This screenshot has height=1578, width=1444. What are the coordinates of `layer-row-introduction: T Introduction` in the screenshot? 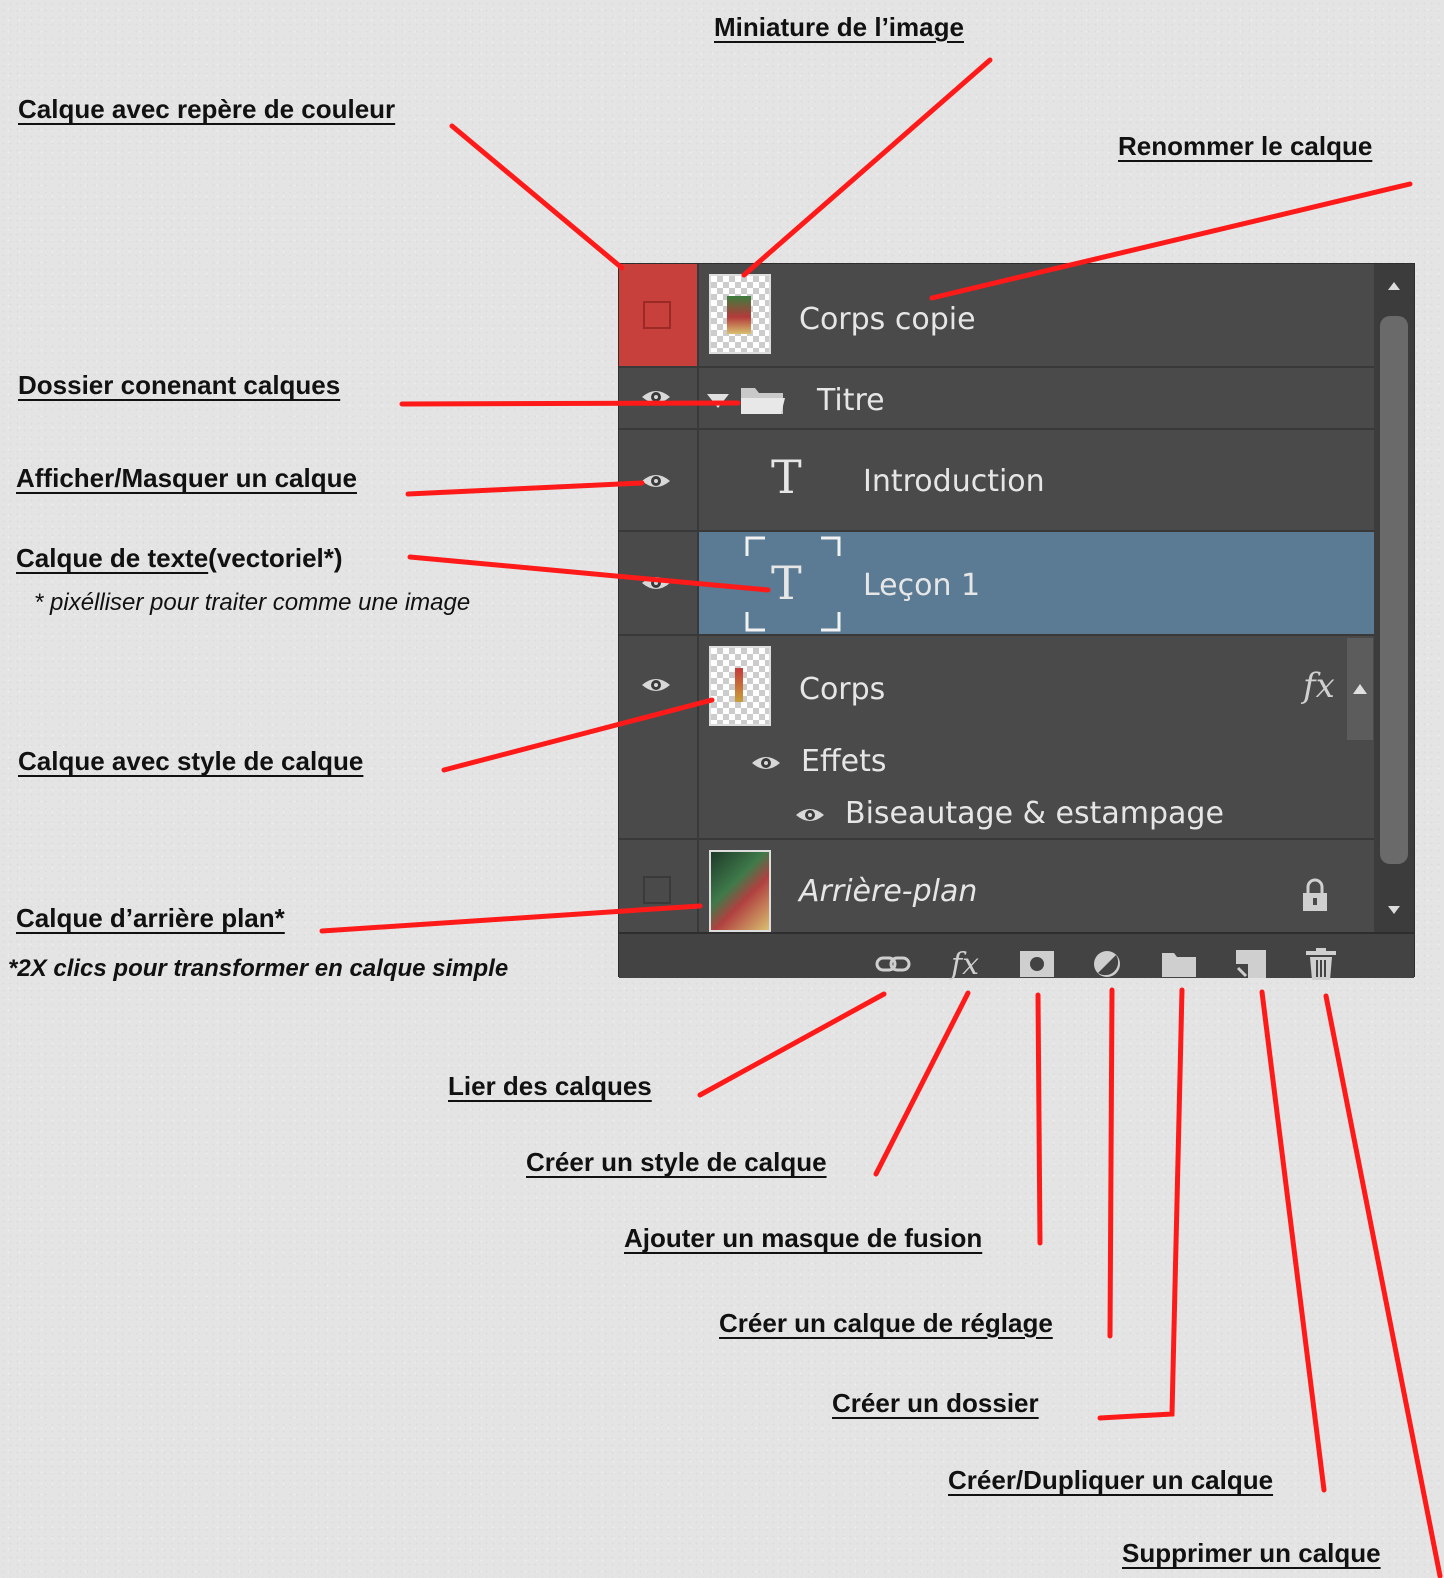 It's located at (997, 481).